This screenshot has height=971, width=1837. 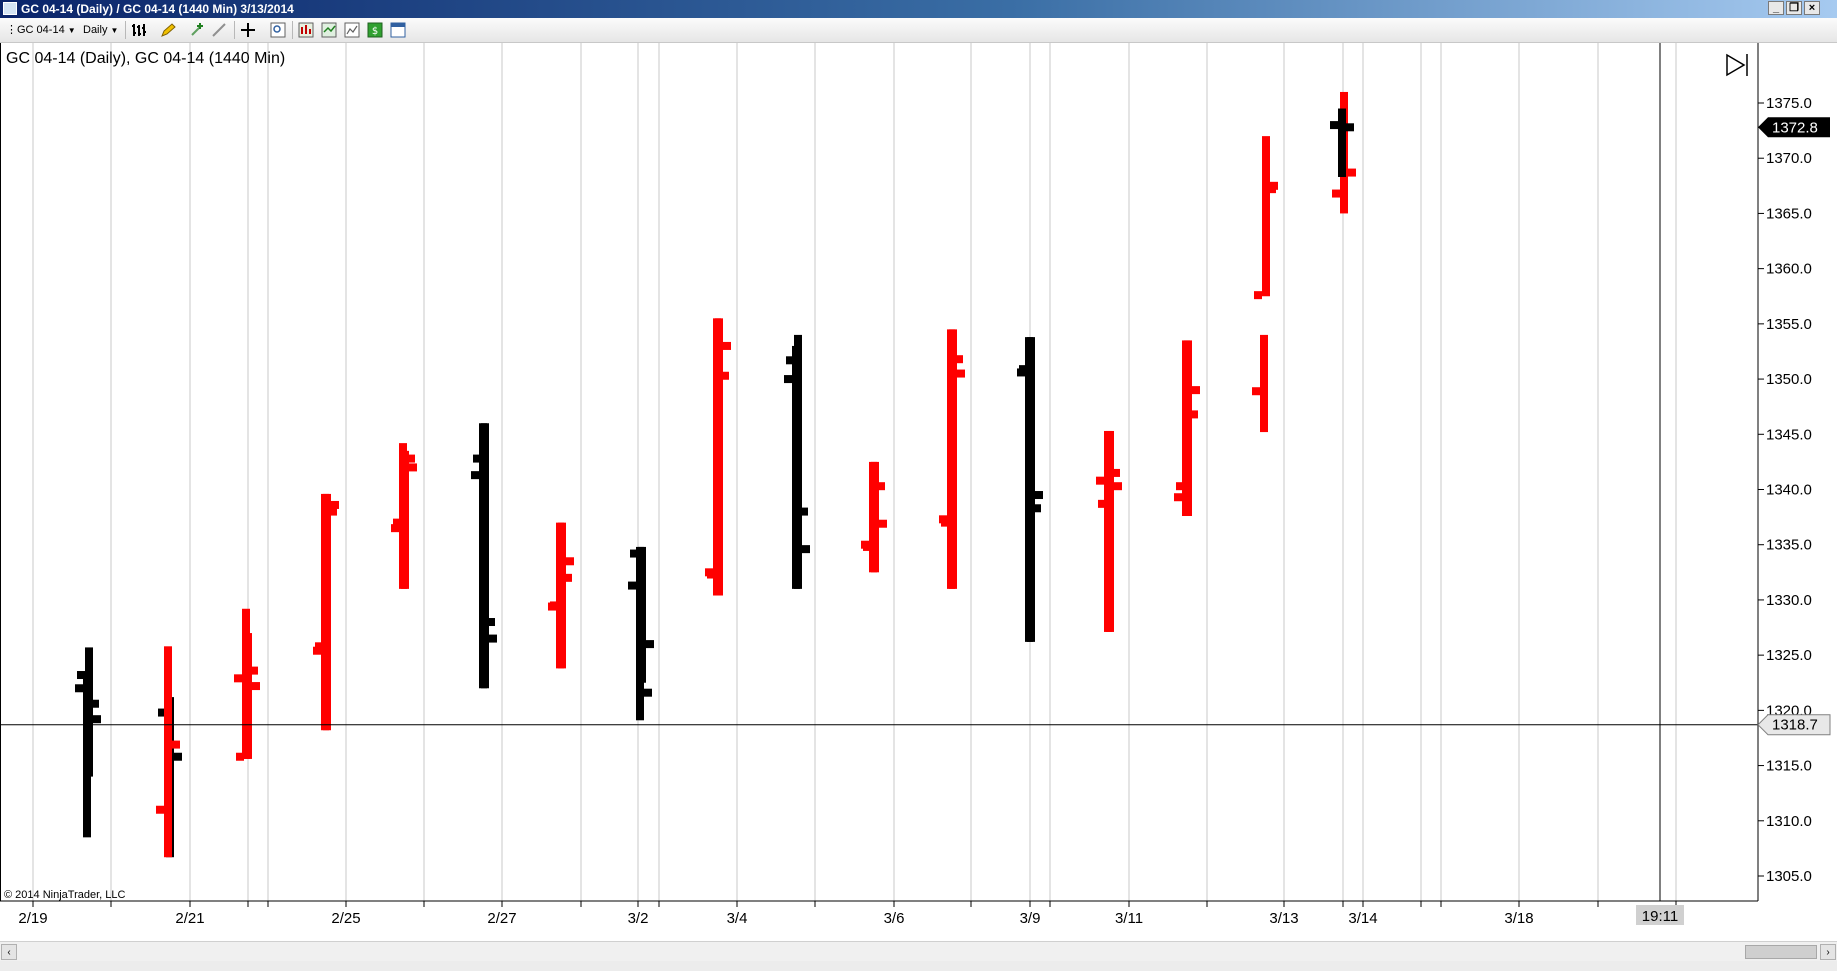 I want to click on x-tick-label: 3/9, so click(x=1030, y=918).